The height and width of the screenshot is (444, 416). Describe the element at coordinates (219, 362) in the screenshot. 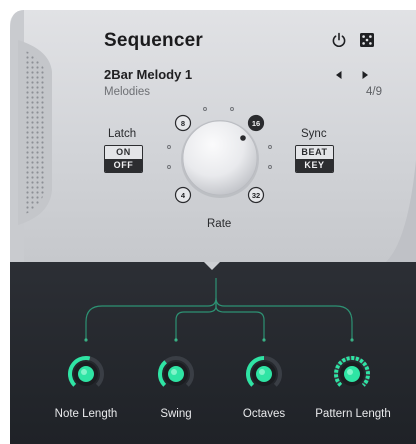

I see `macro-knobs` at that location.